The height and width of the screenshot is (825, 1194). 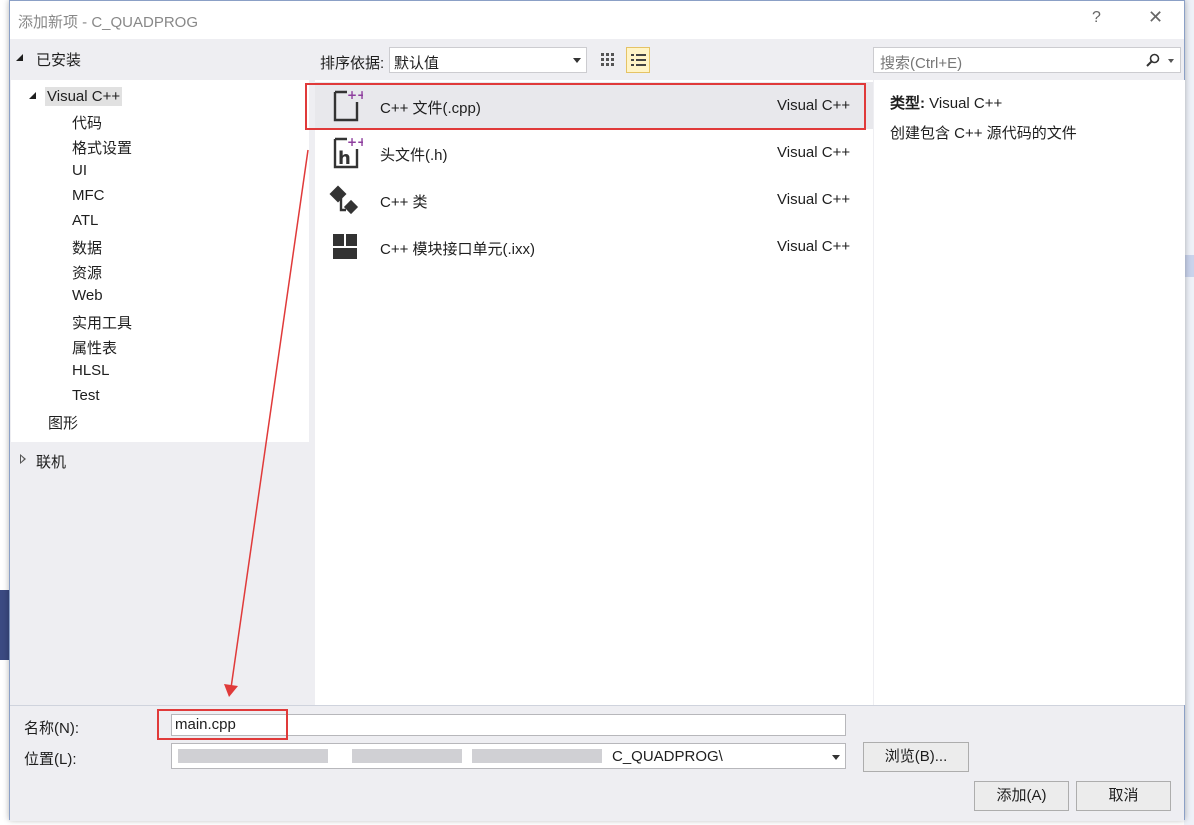 I want to click on cancel-button: 取消, so click(x=1123, y=796).